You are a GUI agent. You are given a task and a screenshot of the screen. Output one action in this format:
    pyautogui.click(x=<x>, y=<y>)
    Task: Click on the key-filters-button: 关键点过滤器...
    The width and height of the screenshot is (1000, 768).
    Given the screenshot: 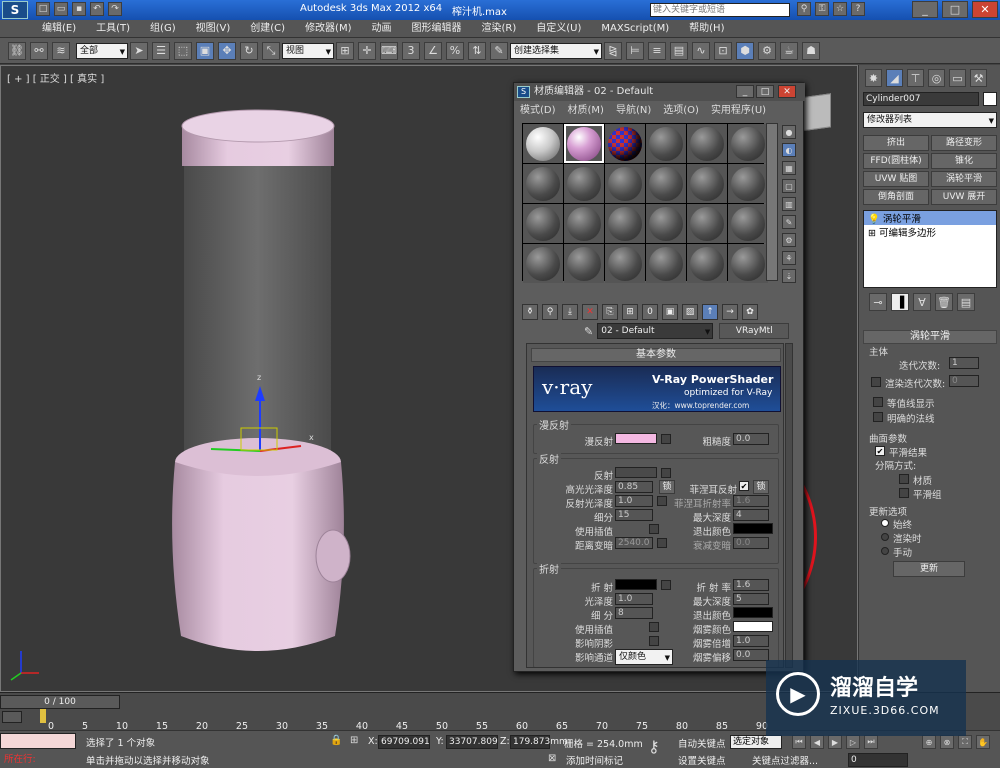 What is the action you would take?
    pyautogui.click(x=785, y=760)
    